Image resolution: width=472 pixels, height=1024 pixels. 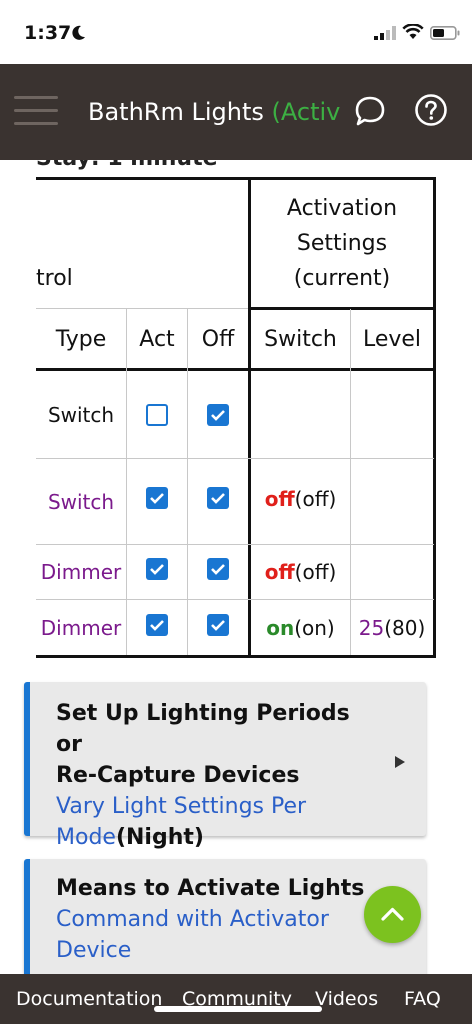 I want to click on page-title: BathRm Lights (Active, so click(x=214, y=114).